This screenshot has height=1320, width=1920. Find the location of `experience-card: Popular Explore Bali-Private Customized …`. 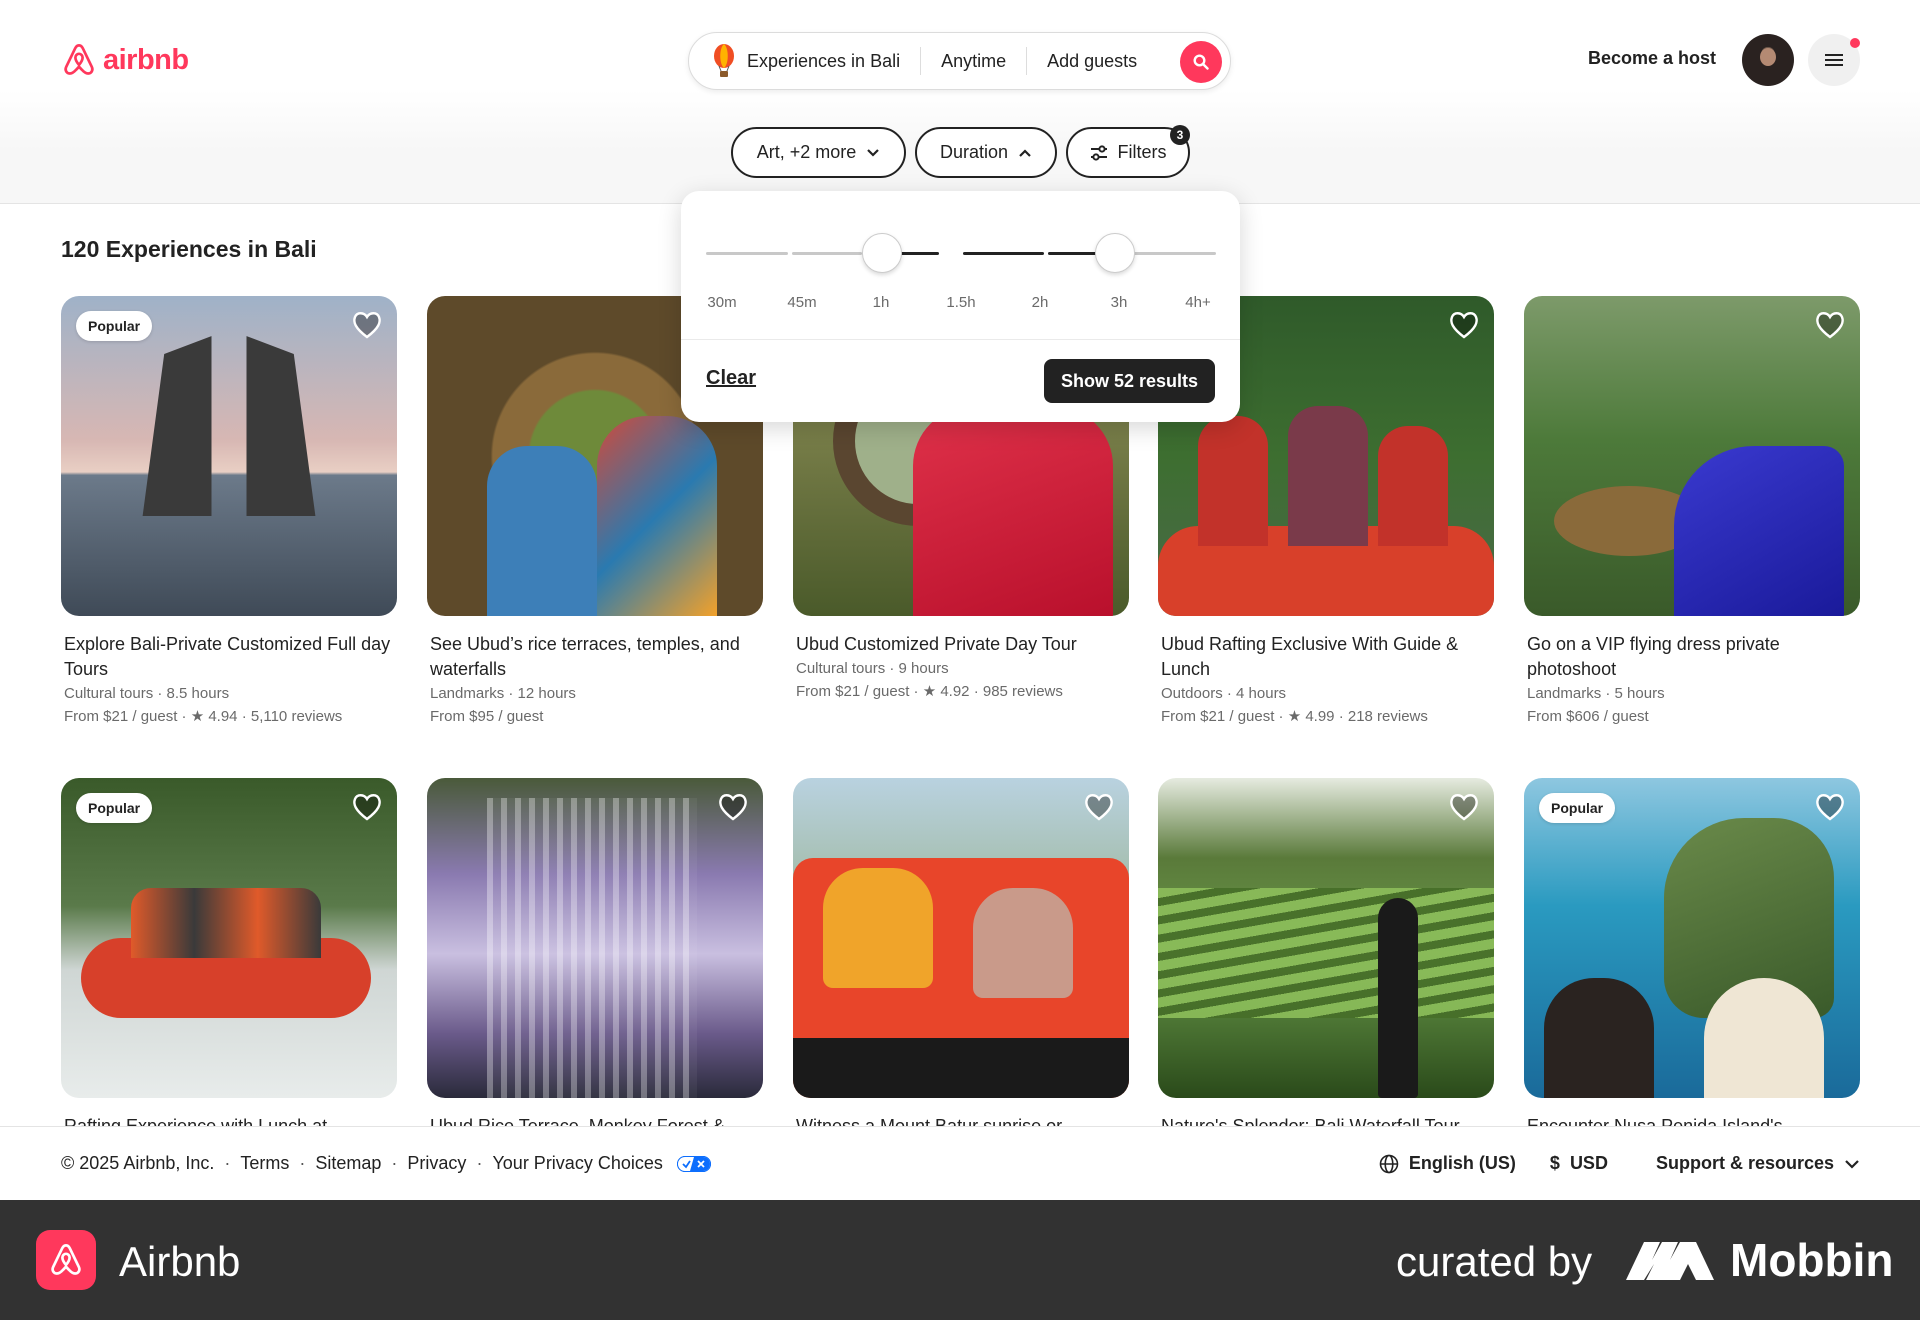

experience-card: Popular Explore Bali-Private Customized … is located at coordinates (229, 512).